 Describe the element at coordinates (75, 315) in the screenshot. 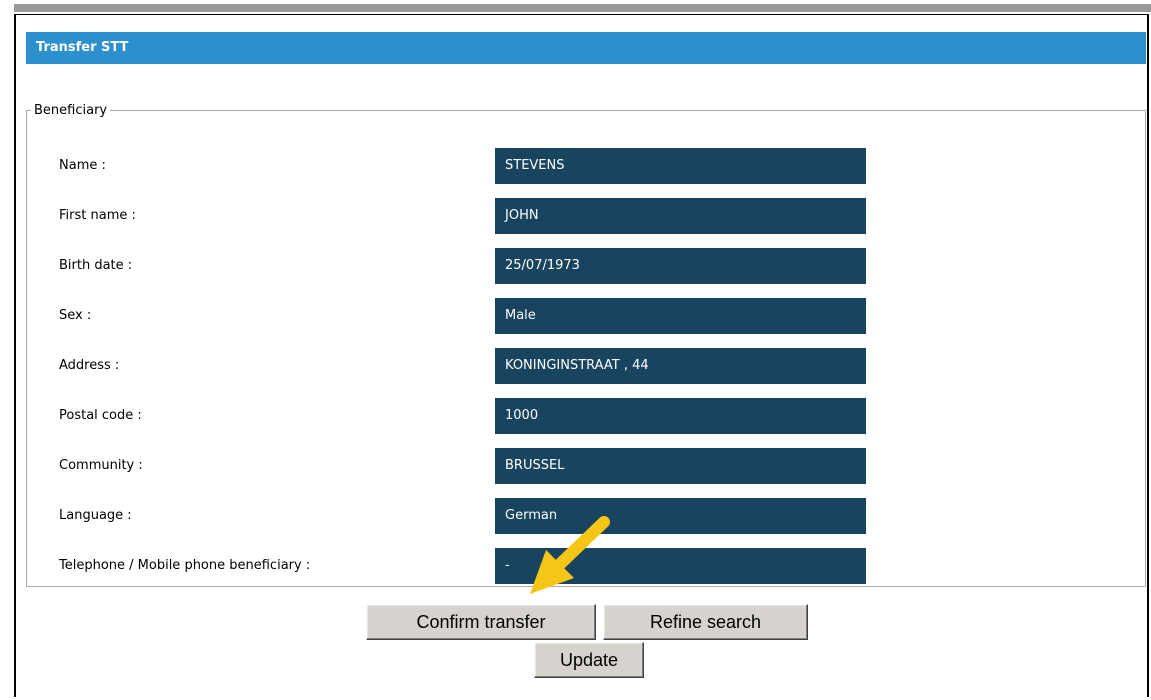

I see `sex-label: Sex :` at that location.